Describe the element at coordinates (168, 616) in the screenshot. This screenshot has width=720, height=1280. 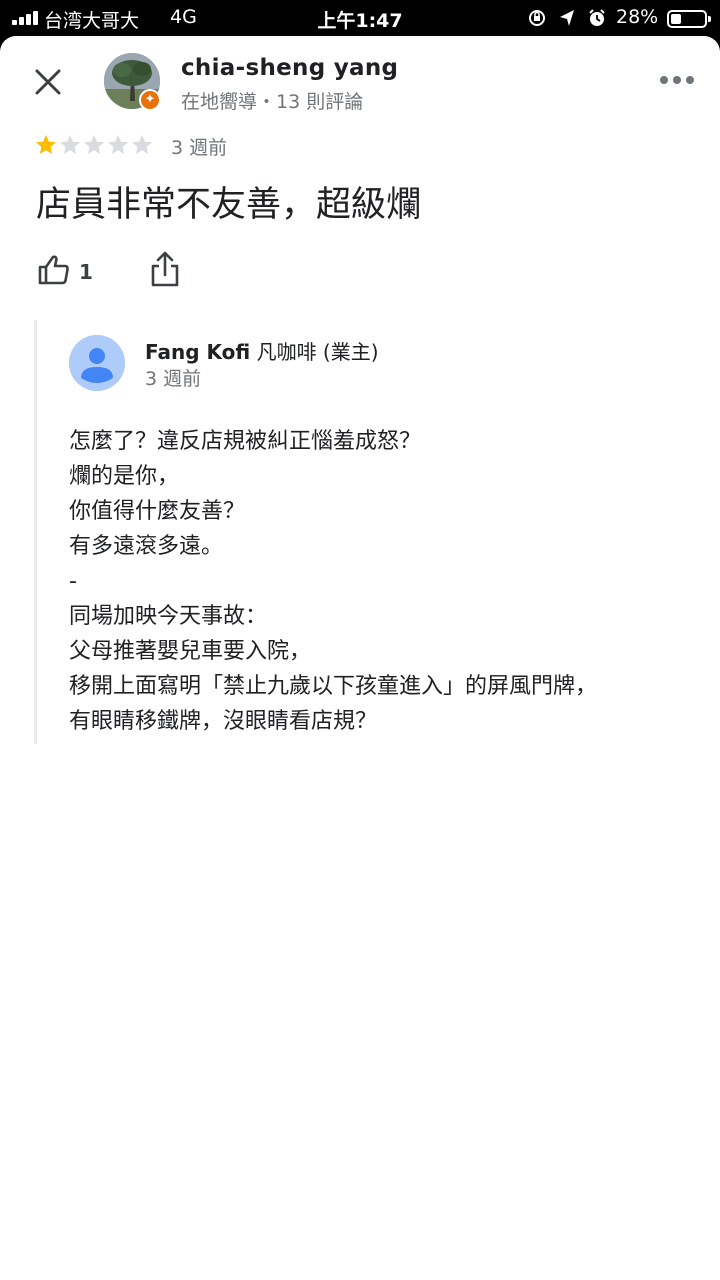
I see `reply-line: 同場加映今天事故：` at that location.